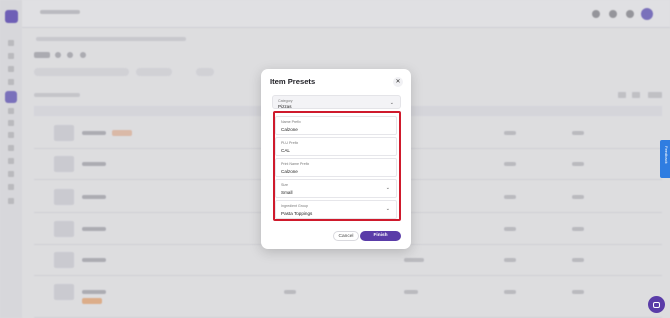 The image size is (670, 318). I want to click on name-prefix-label: Name Prefix, so click(291, 122).